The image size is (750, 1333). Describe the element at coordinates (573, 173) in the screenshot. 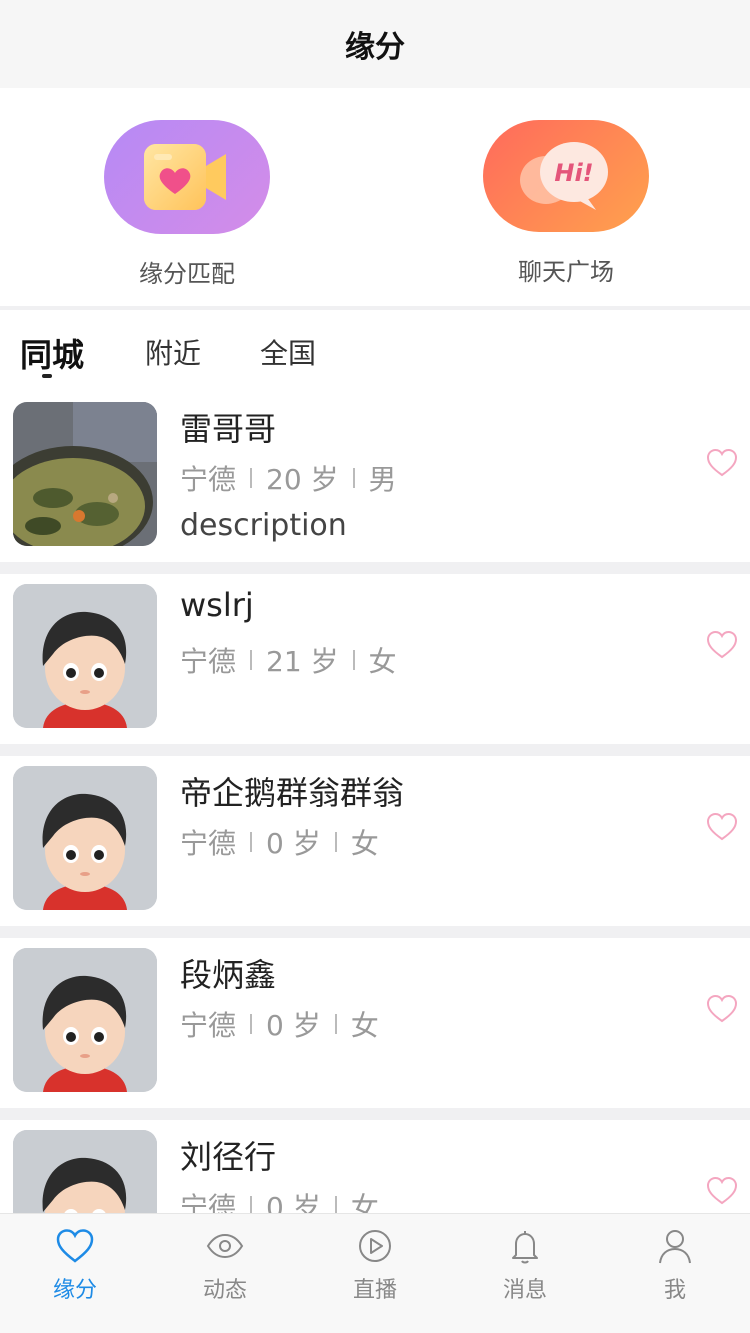

I see `hi-text: Hi!` at that location.